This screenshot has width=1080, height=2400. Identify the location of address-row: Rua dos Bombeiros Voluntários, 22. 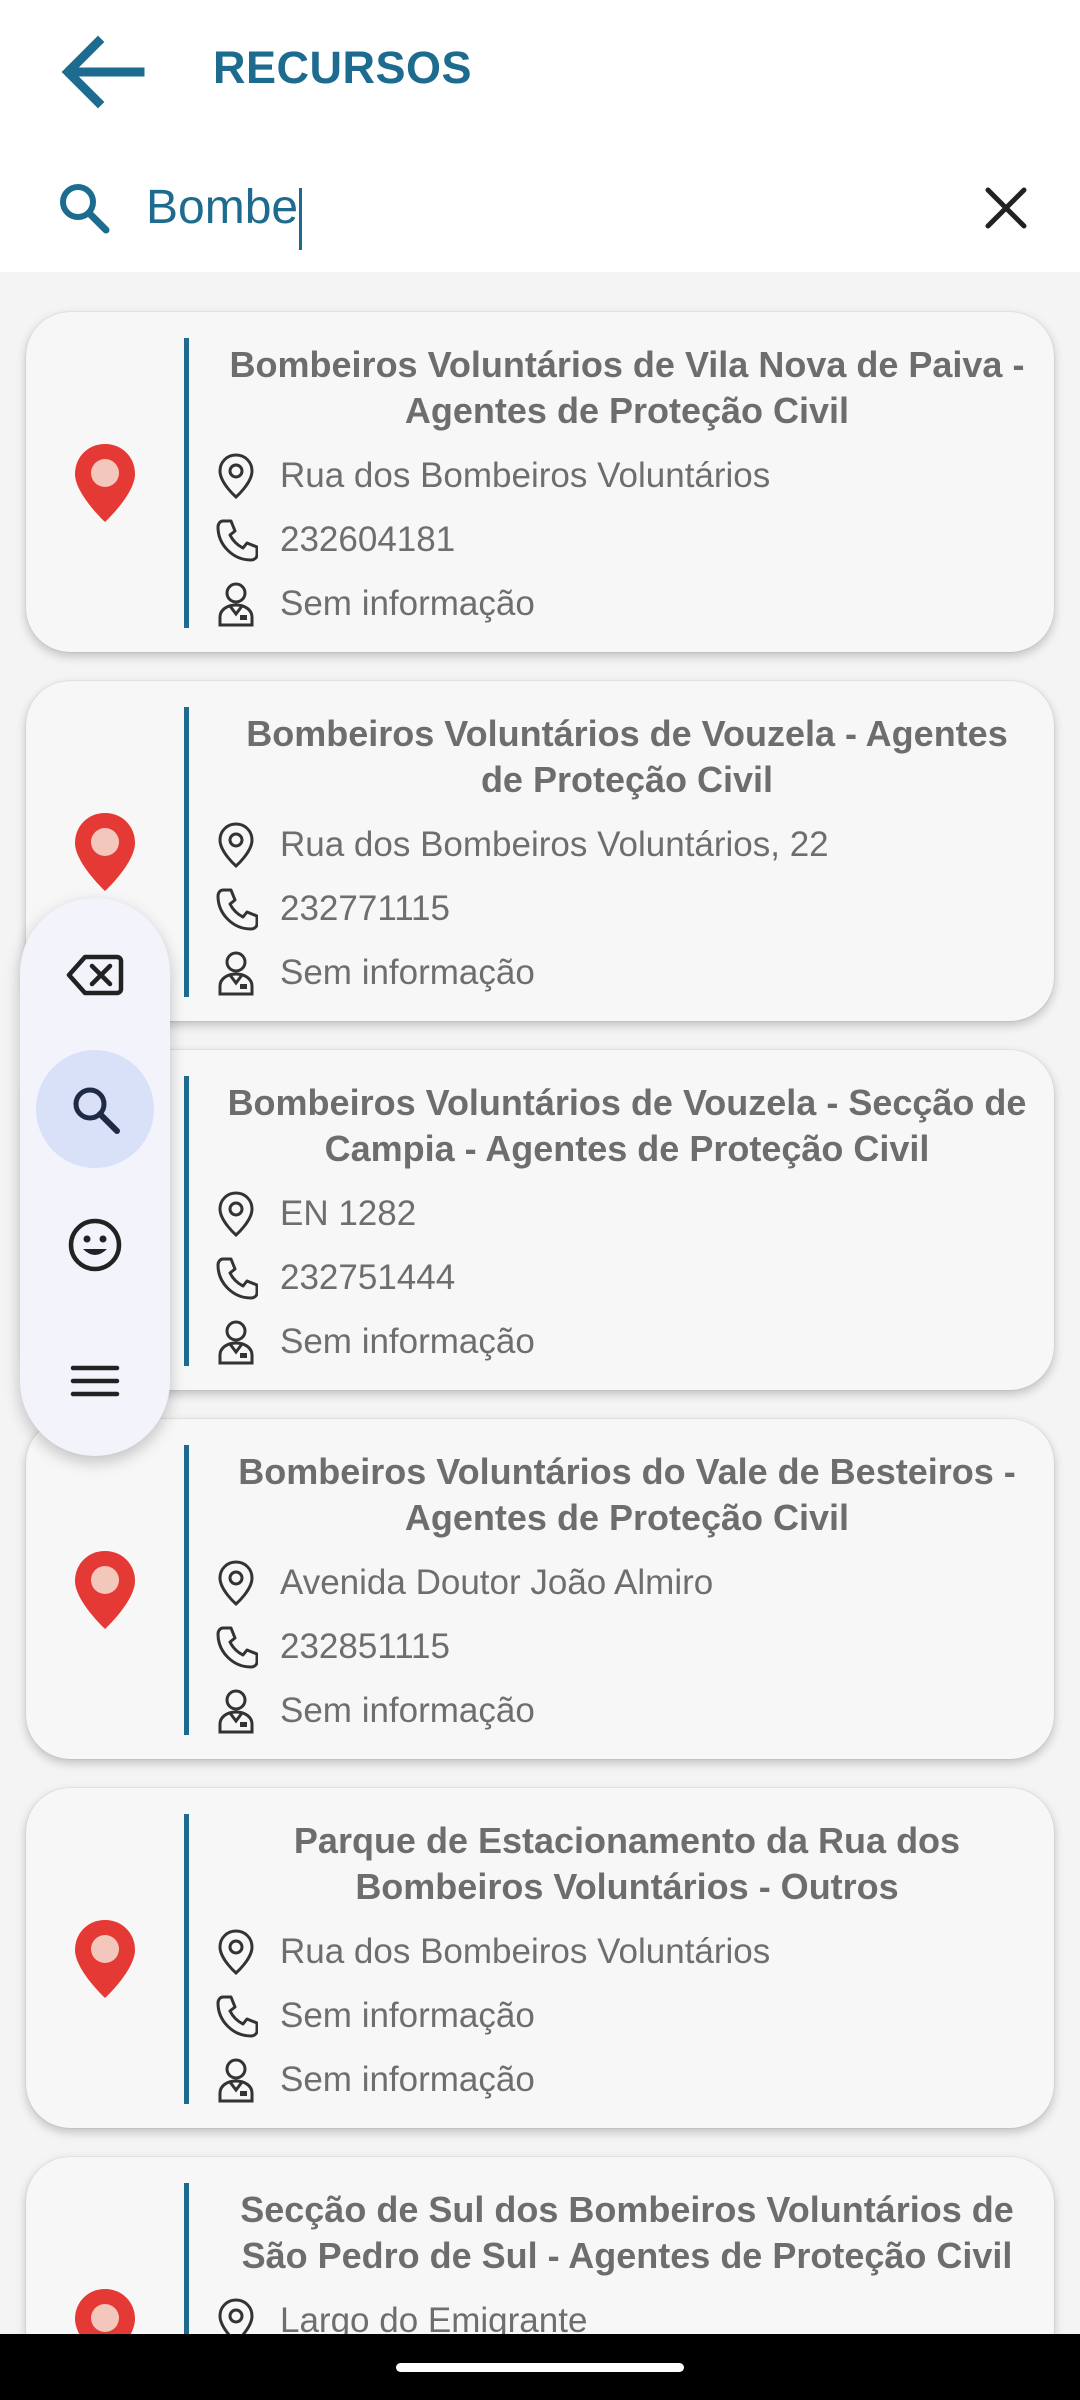
(521, 845).